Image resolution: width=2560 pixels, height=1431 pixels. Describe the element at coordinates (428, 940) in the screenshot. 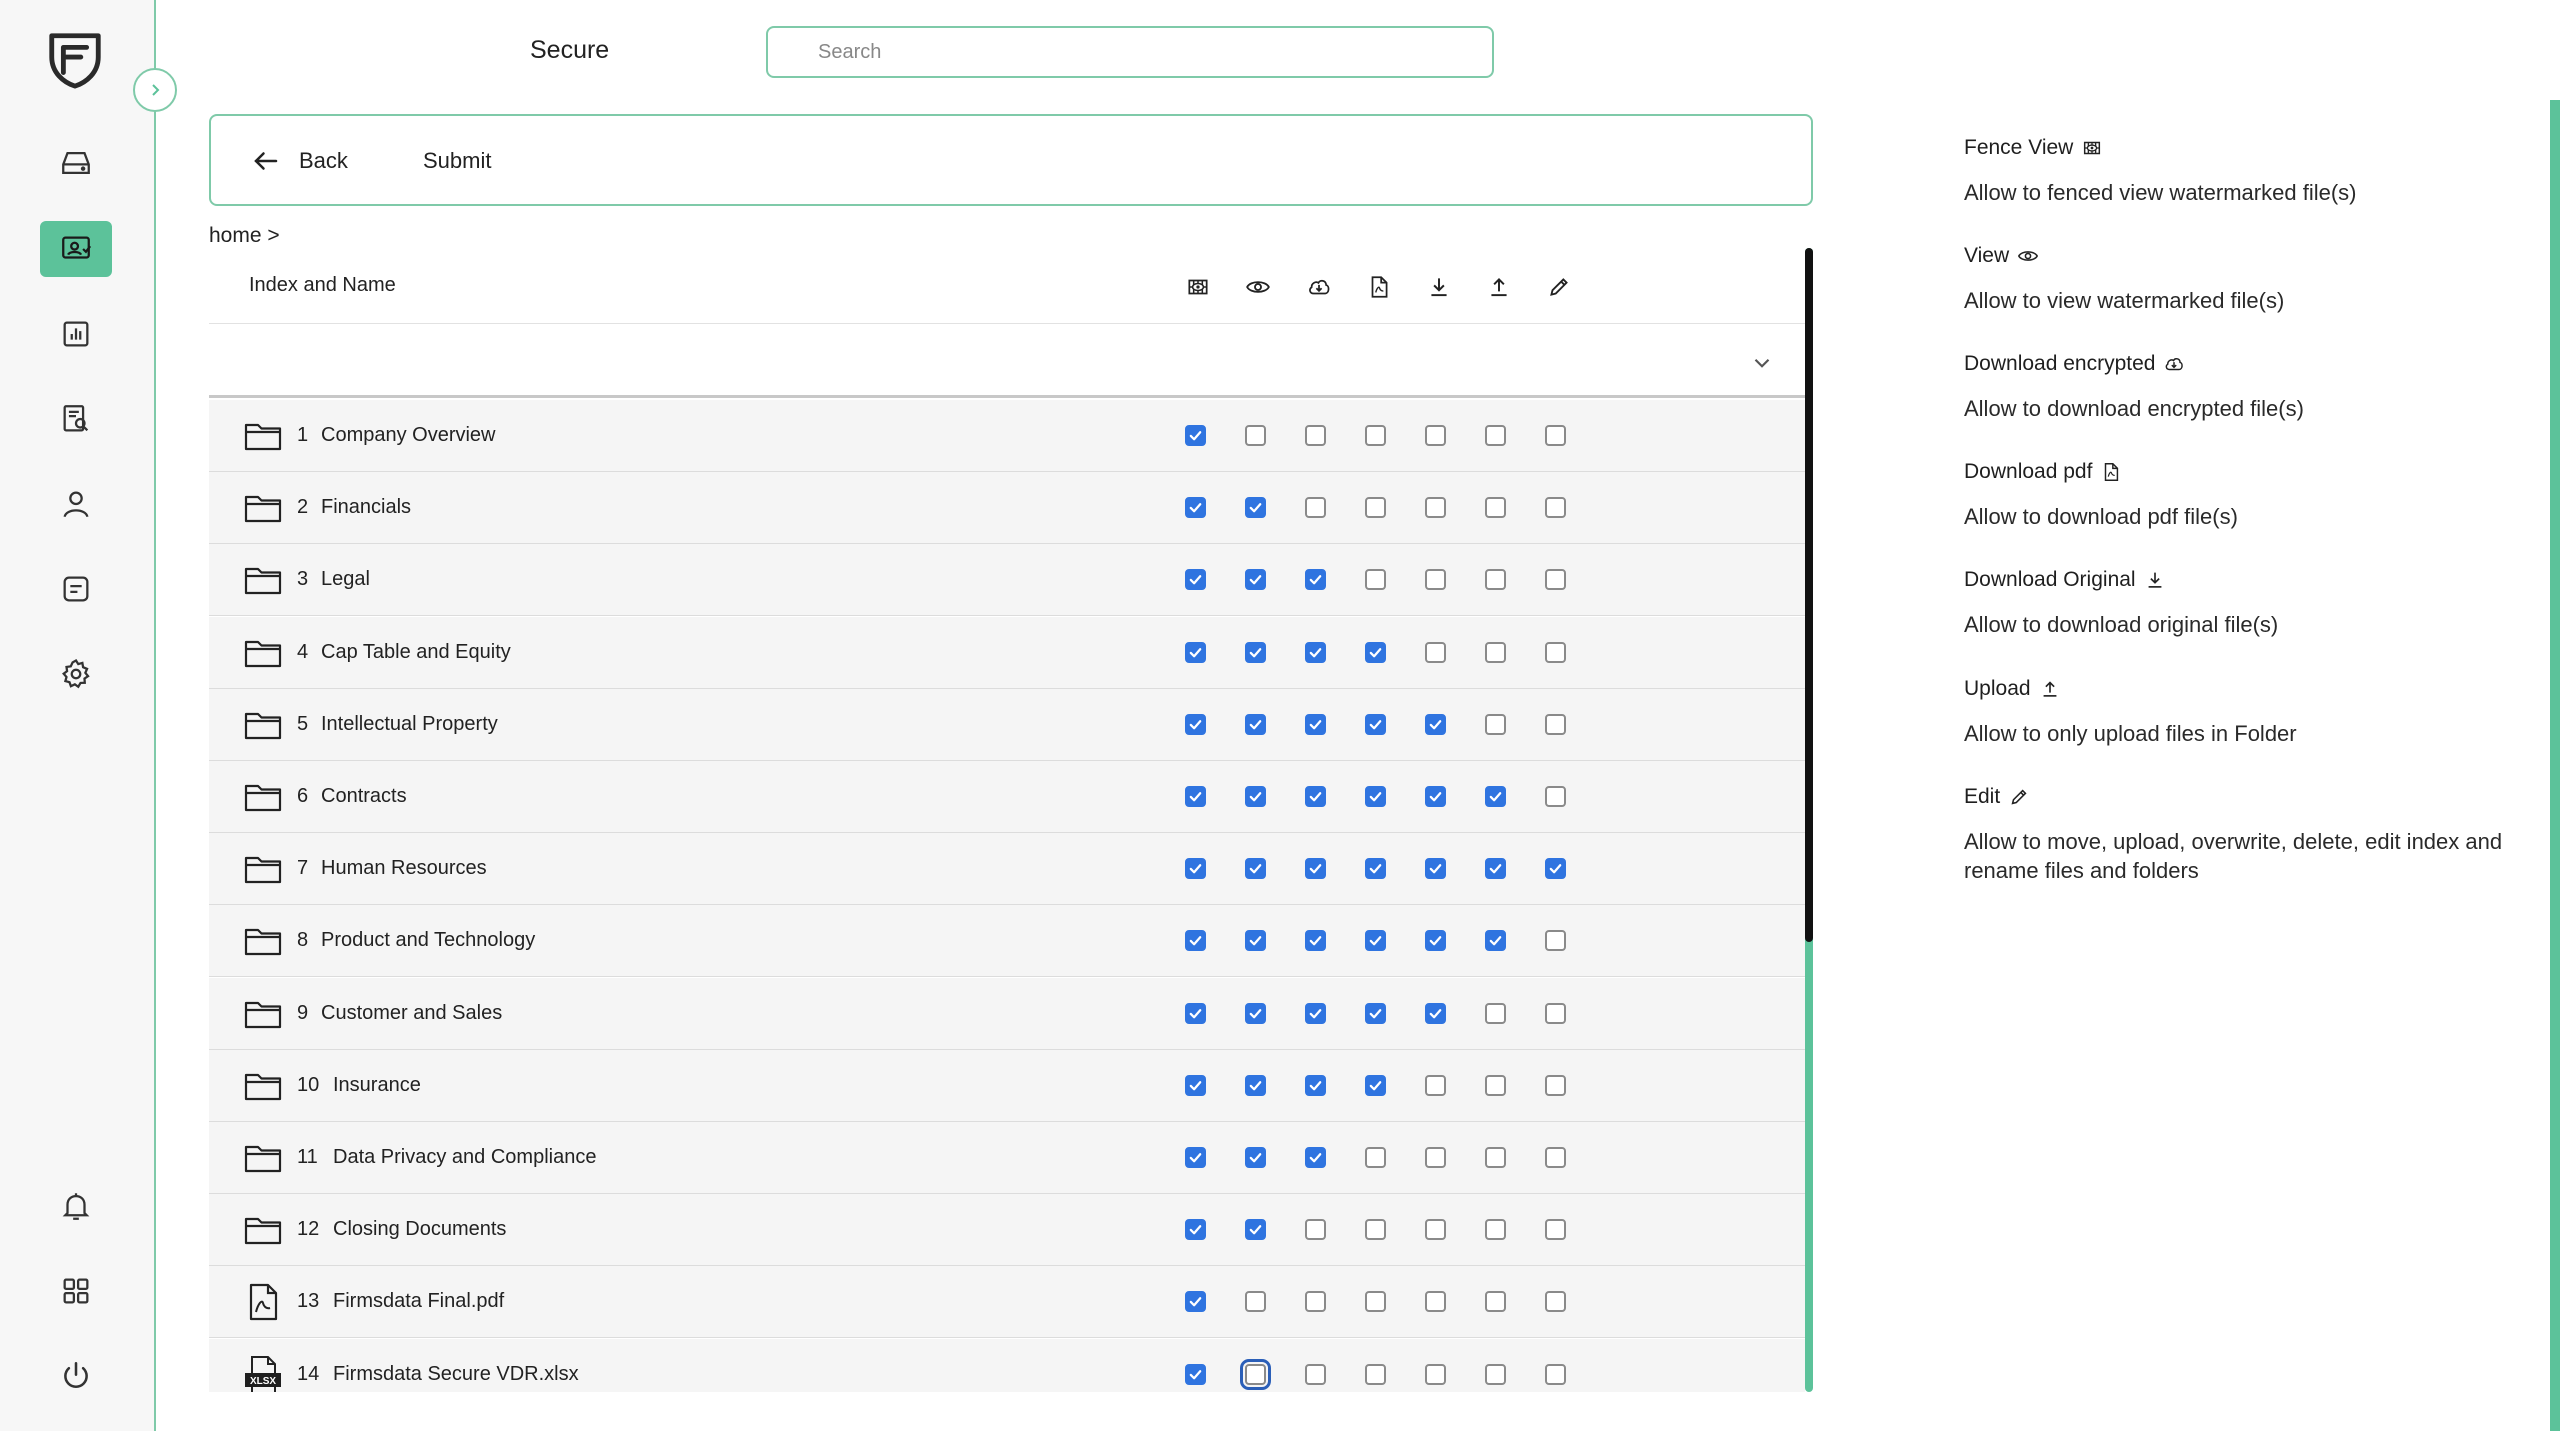

I see `row-name: Product and Technology` at that location.